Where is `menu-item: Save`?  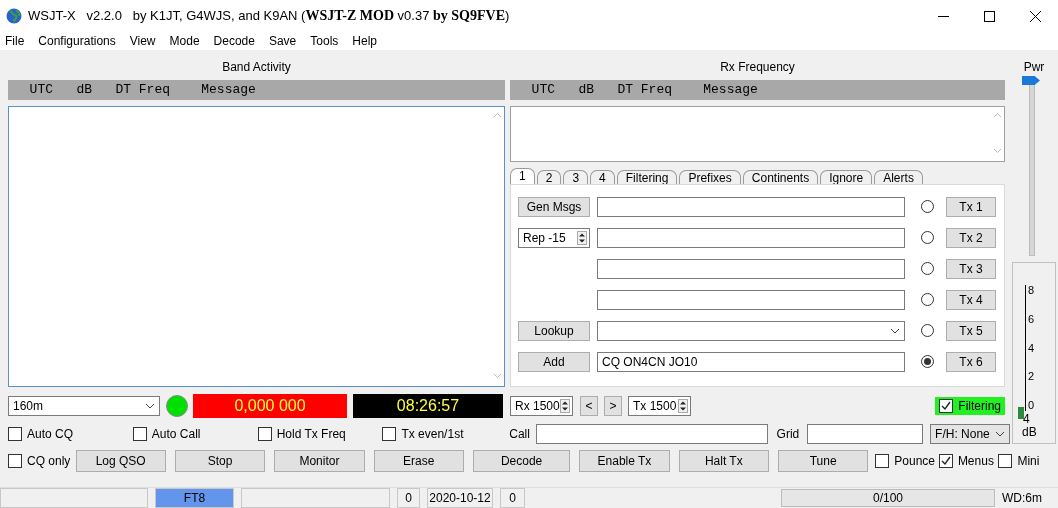
menu-item: Save is located at coordinates (285, 41).